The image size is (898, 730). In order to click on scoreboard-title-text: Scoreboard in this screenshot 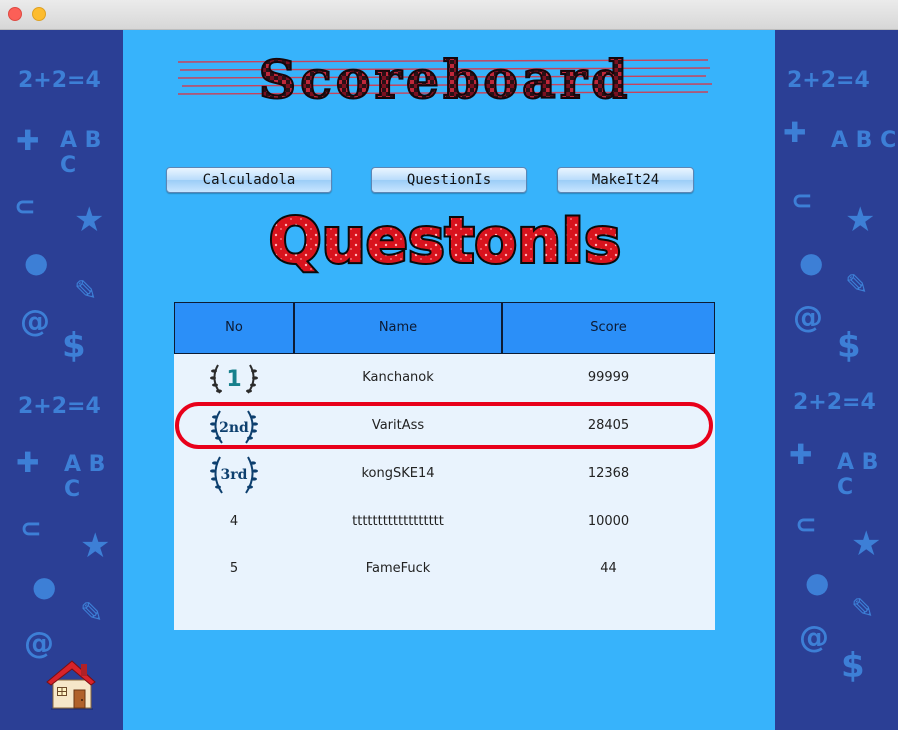, I will do `click(445, 79)`.